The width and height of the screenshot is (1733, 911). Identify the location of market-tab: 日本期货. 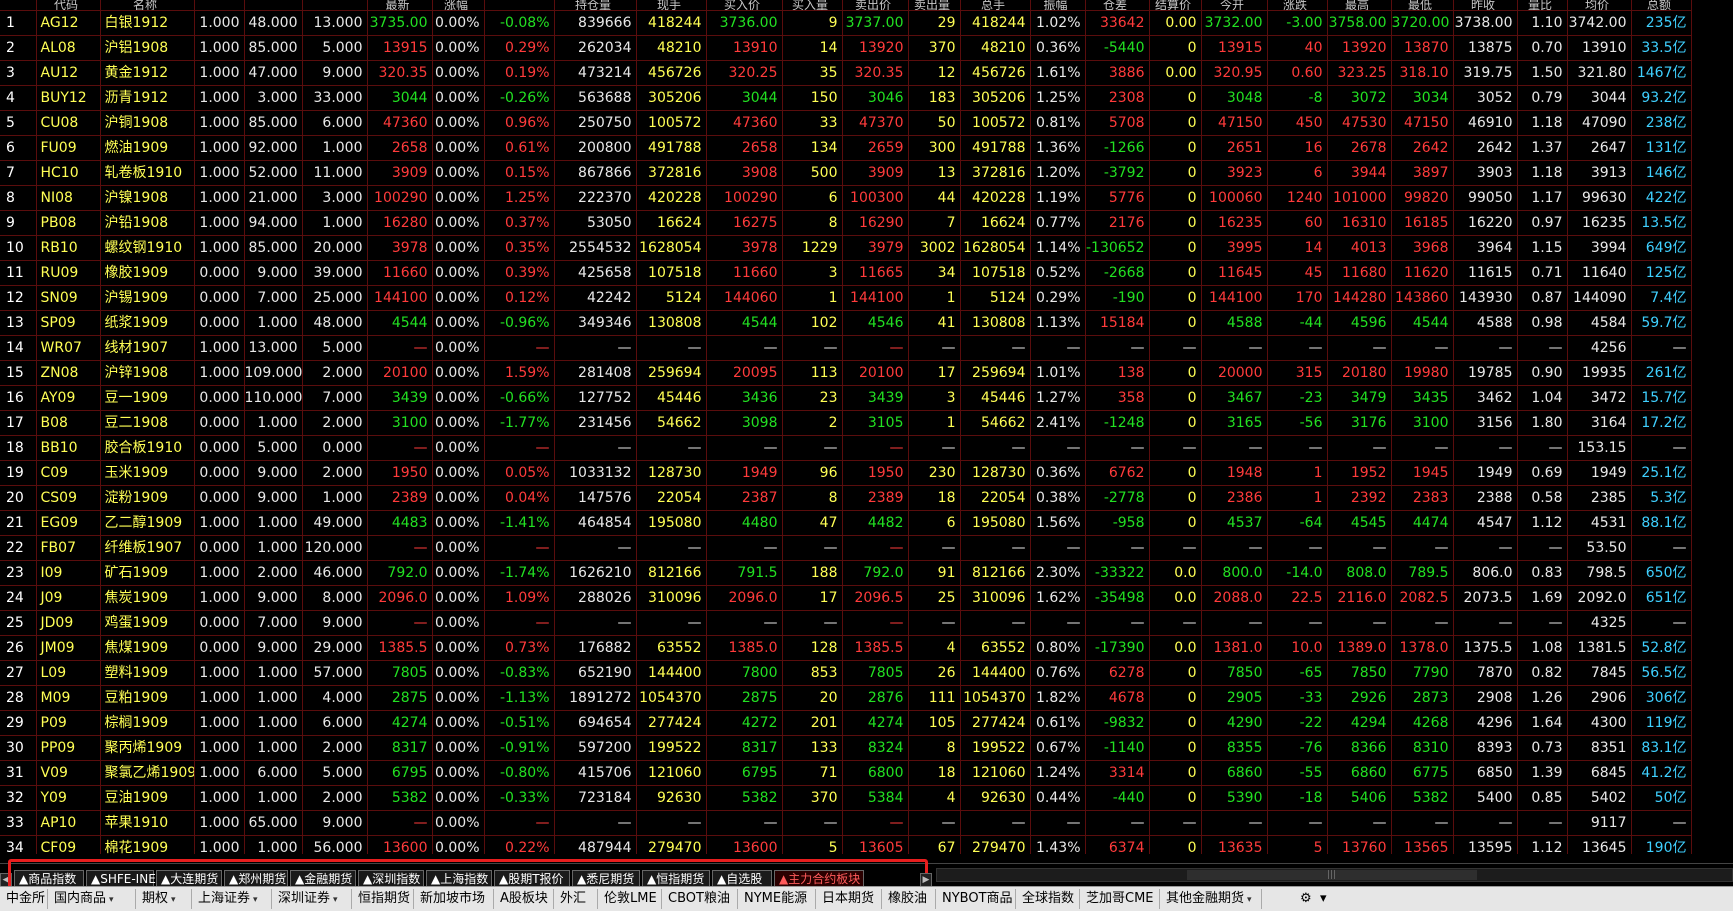
(849, 899).